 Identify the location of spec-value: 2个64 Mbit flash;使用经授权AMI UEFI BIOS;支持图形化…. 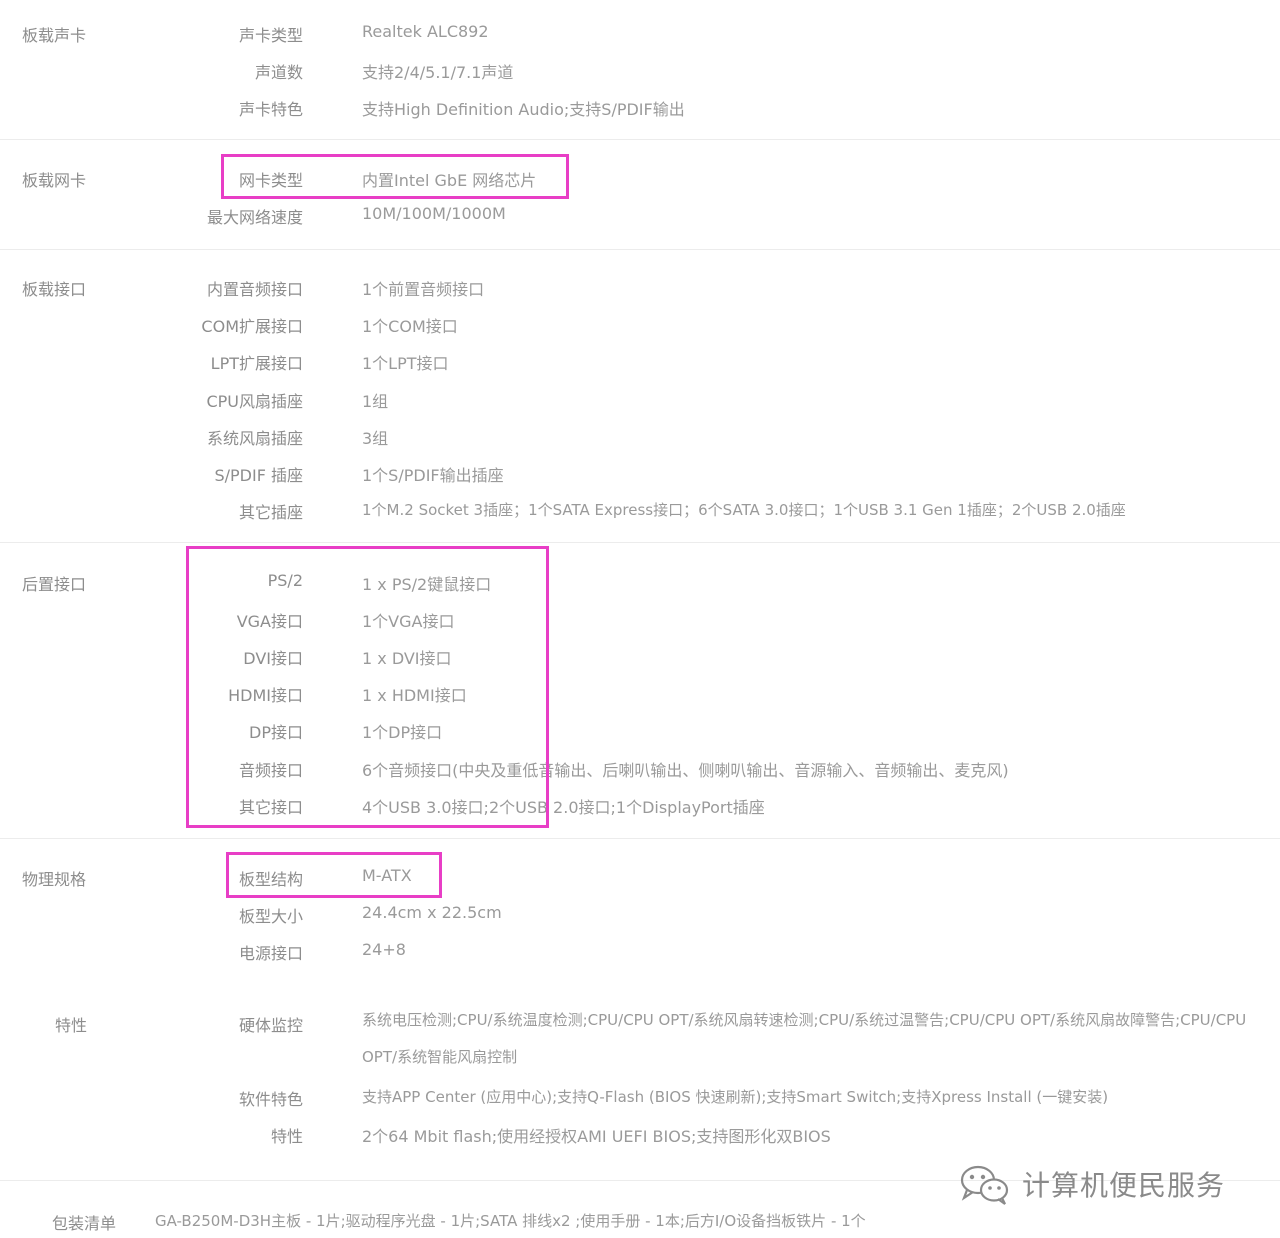
(596, 1136).